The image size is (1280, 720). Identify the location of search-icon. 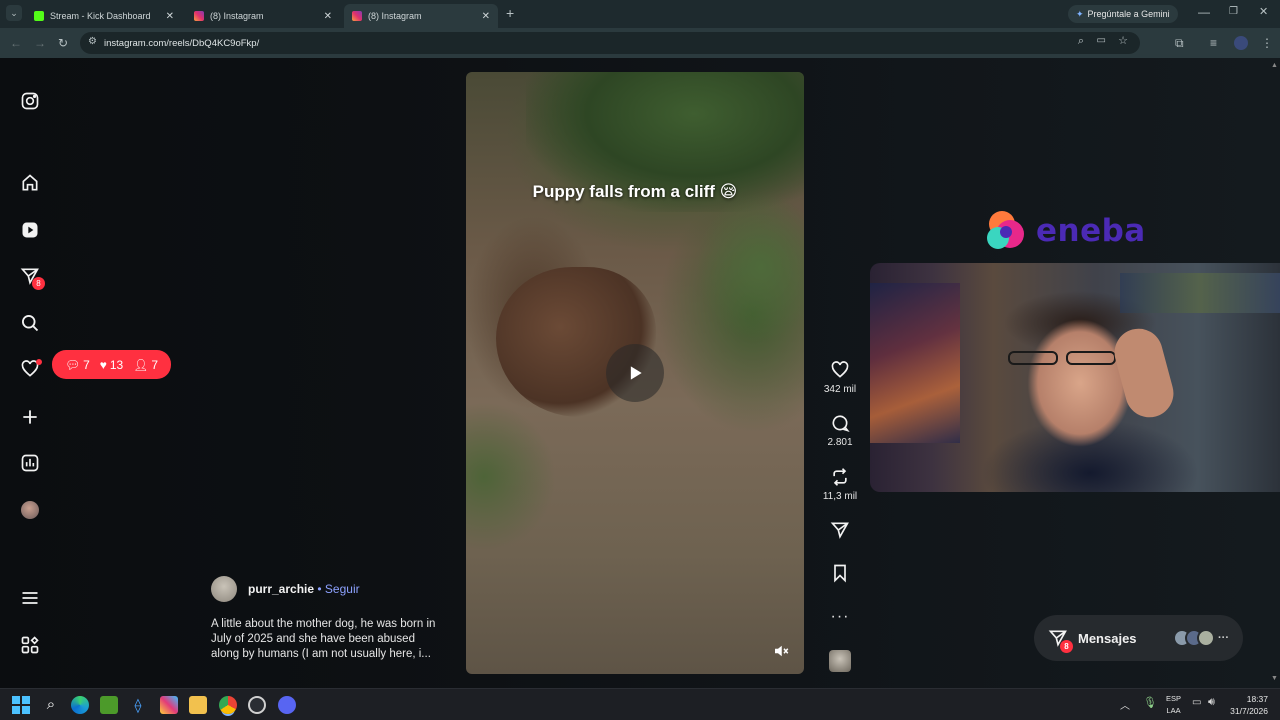
(30, 323).